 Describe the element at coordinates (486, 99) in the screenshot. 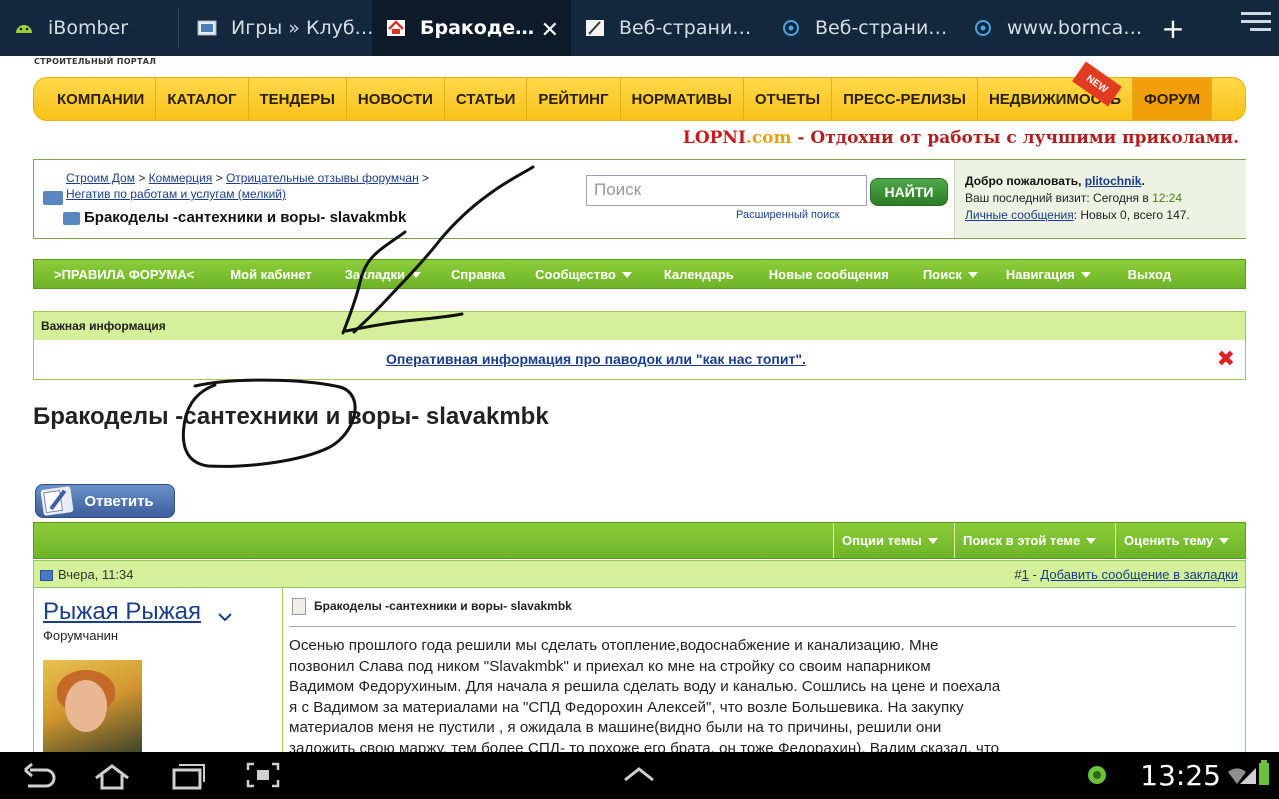

I see `topnav-articles: СТАТЬИ` at that location.